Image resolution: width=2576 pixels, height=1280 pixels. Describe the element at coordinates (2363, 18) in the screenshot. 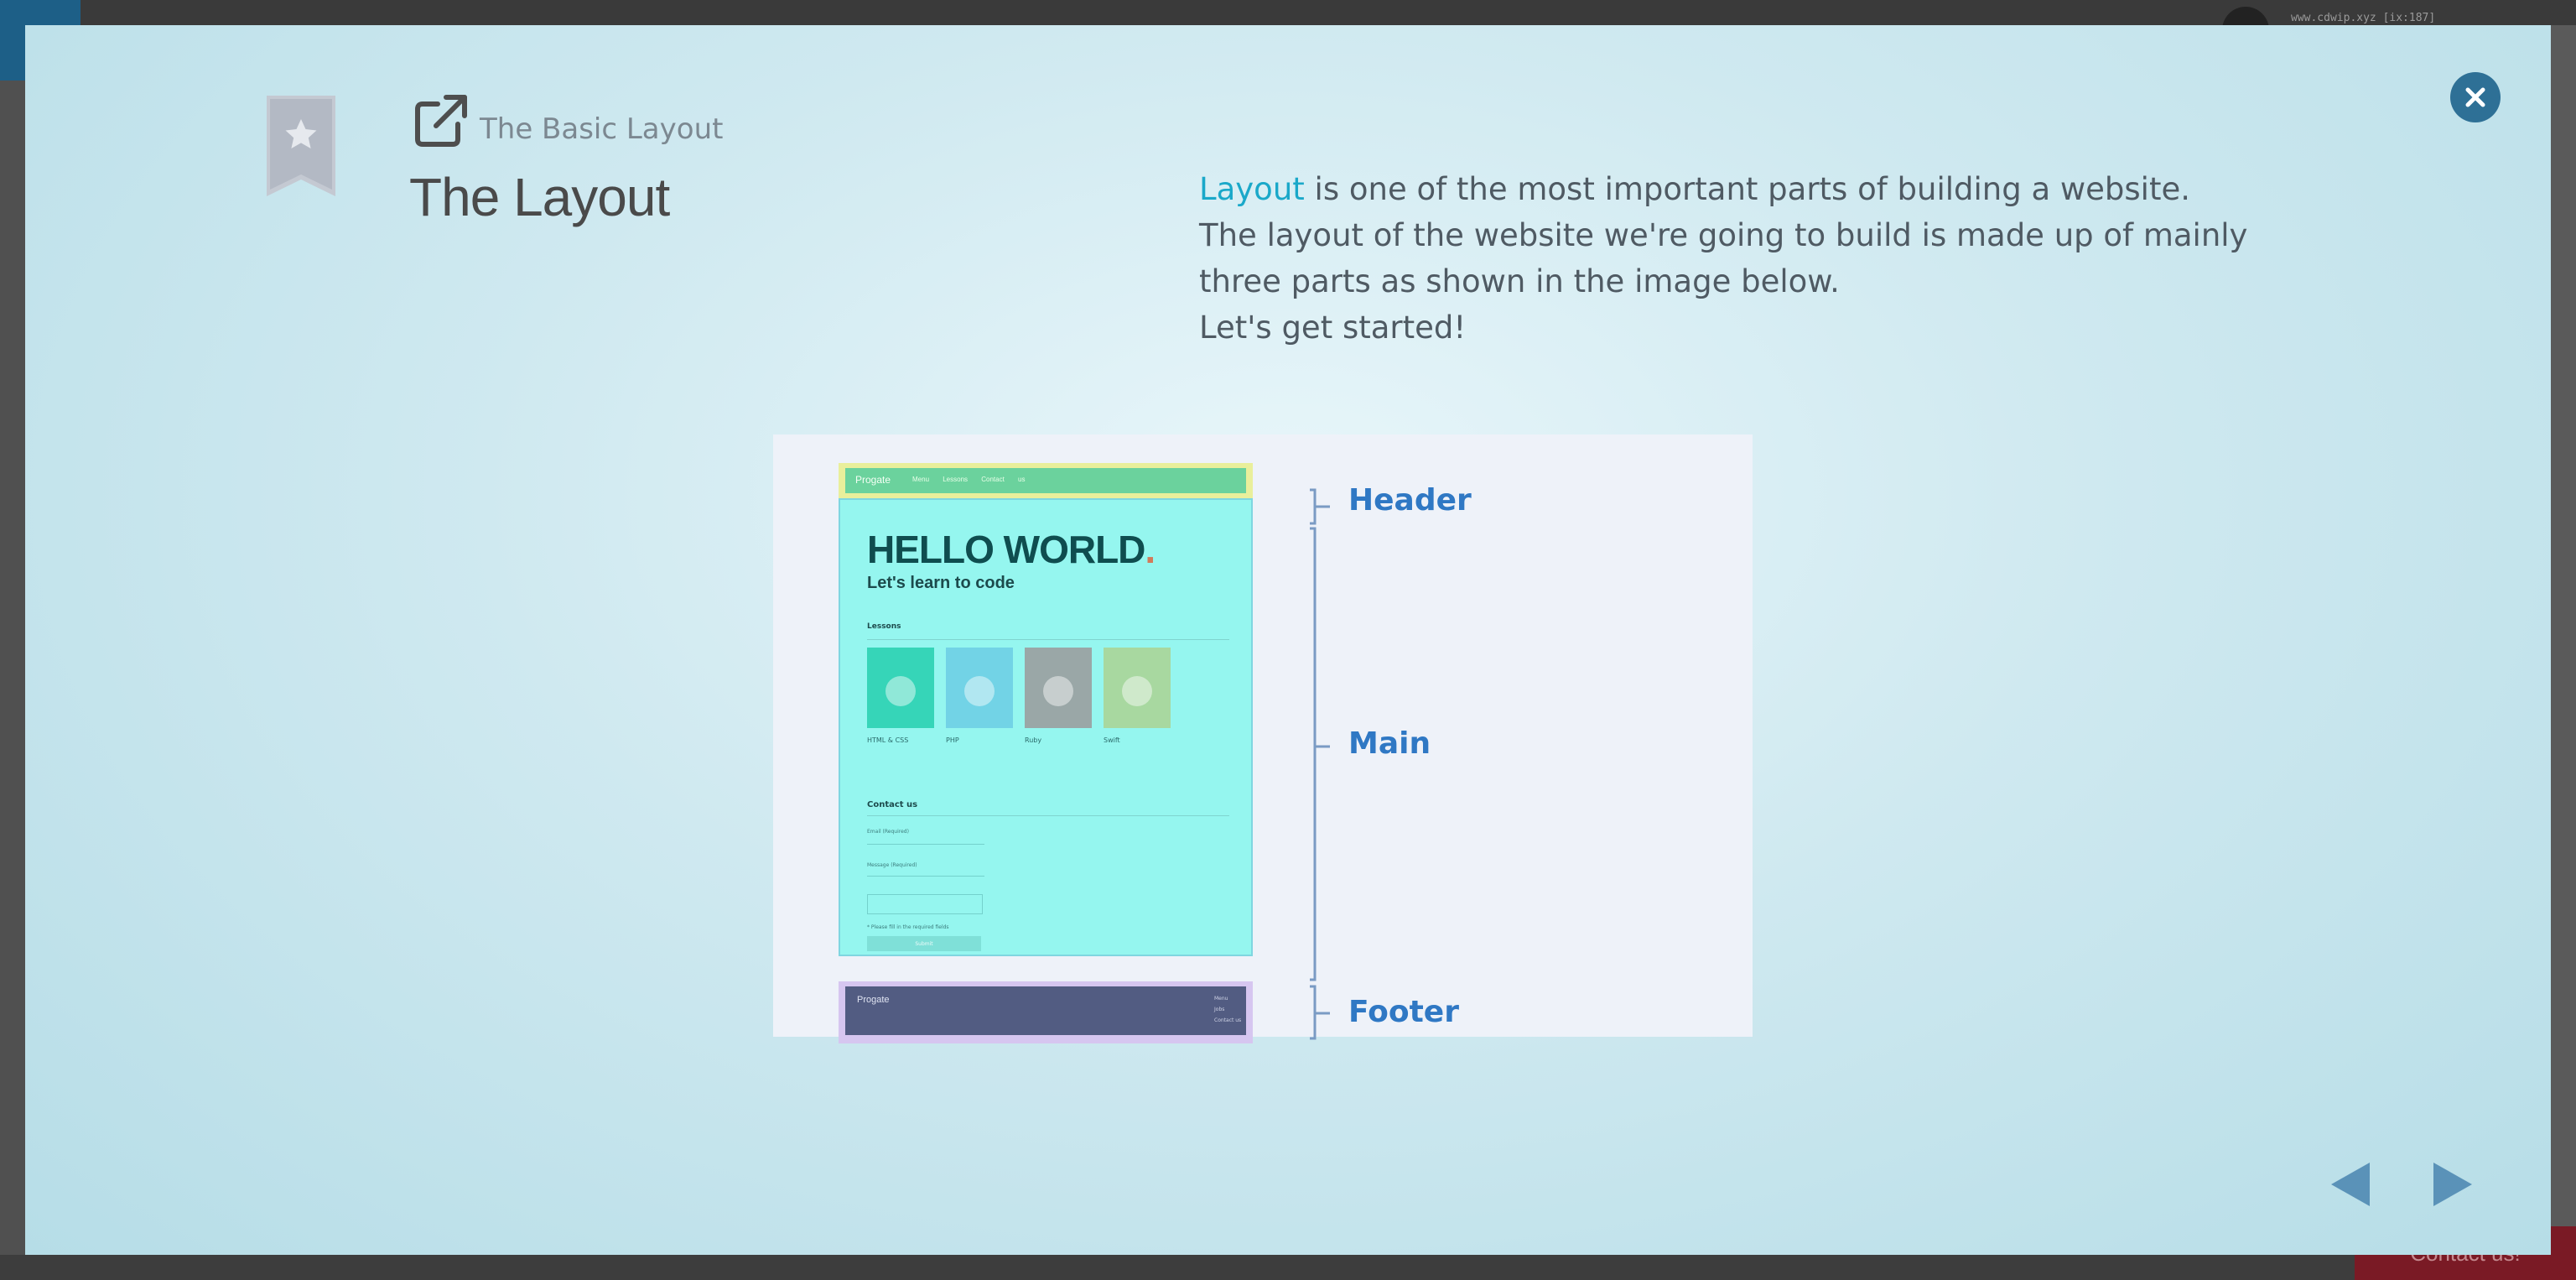

I see `background-url-text: www.cdwip.xyz [ix:187]` at that location.